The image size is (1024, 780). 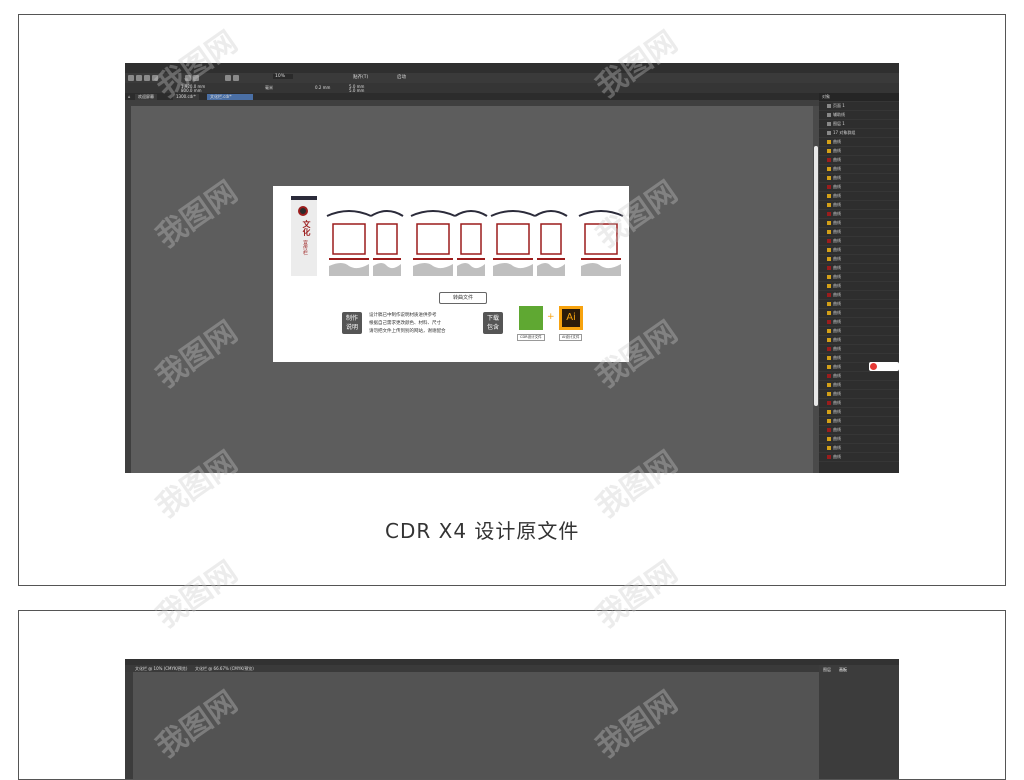 What do you see at coordinates (493, 323) in the screenshot?
I see `download-includes-label: 下载包含` at bounding box center [493, 323].